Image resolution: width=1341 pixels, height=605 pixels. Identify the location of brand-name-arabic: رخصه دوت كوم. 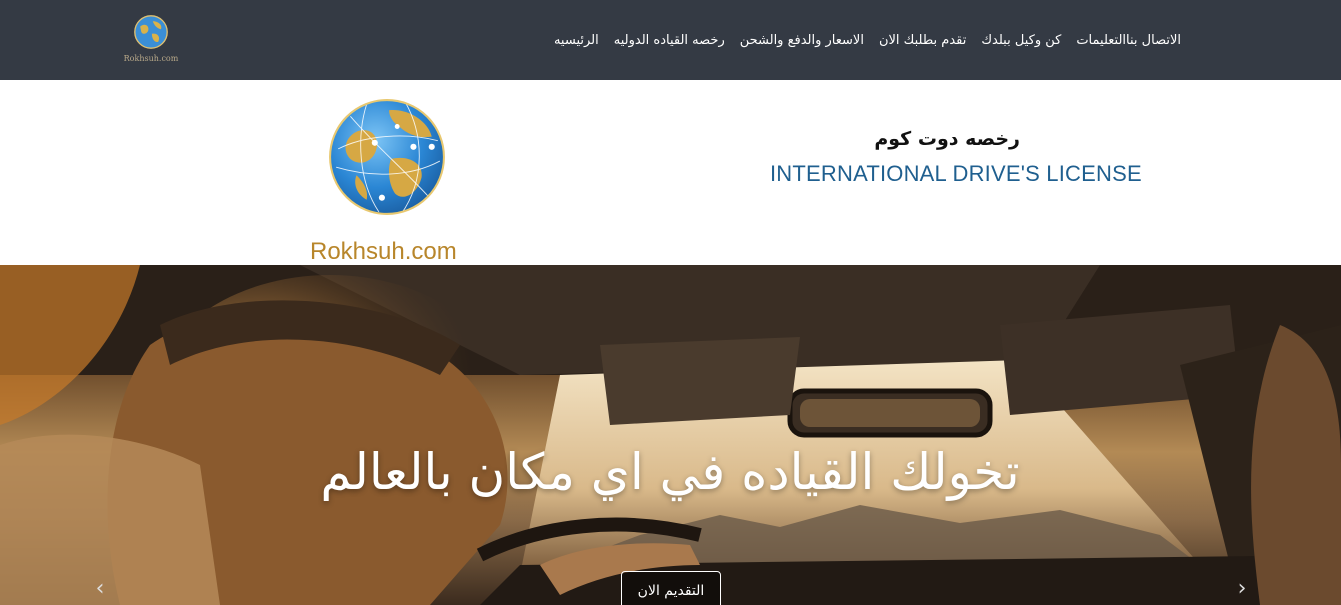
(947, 139).